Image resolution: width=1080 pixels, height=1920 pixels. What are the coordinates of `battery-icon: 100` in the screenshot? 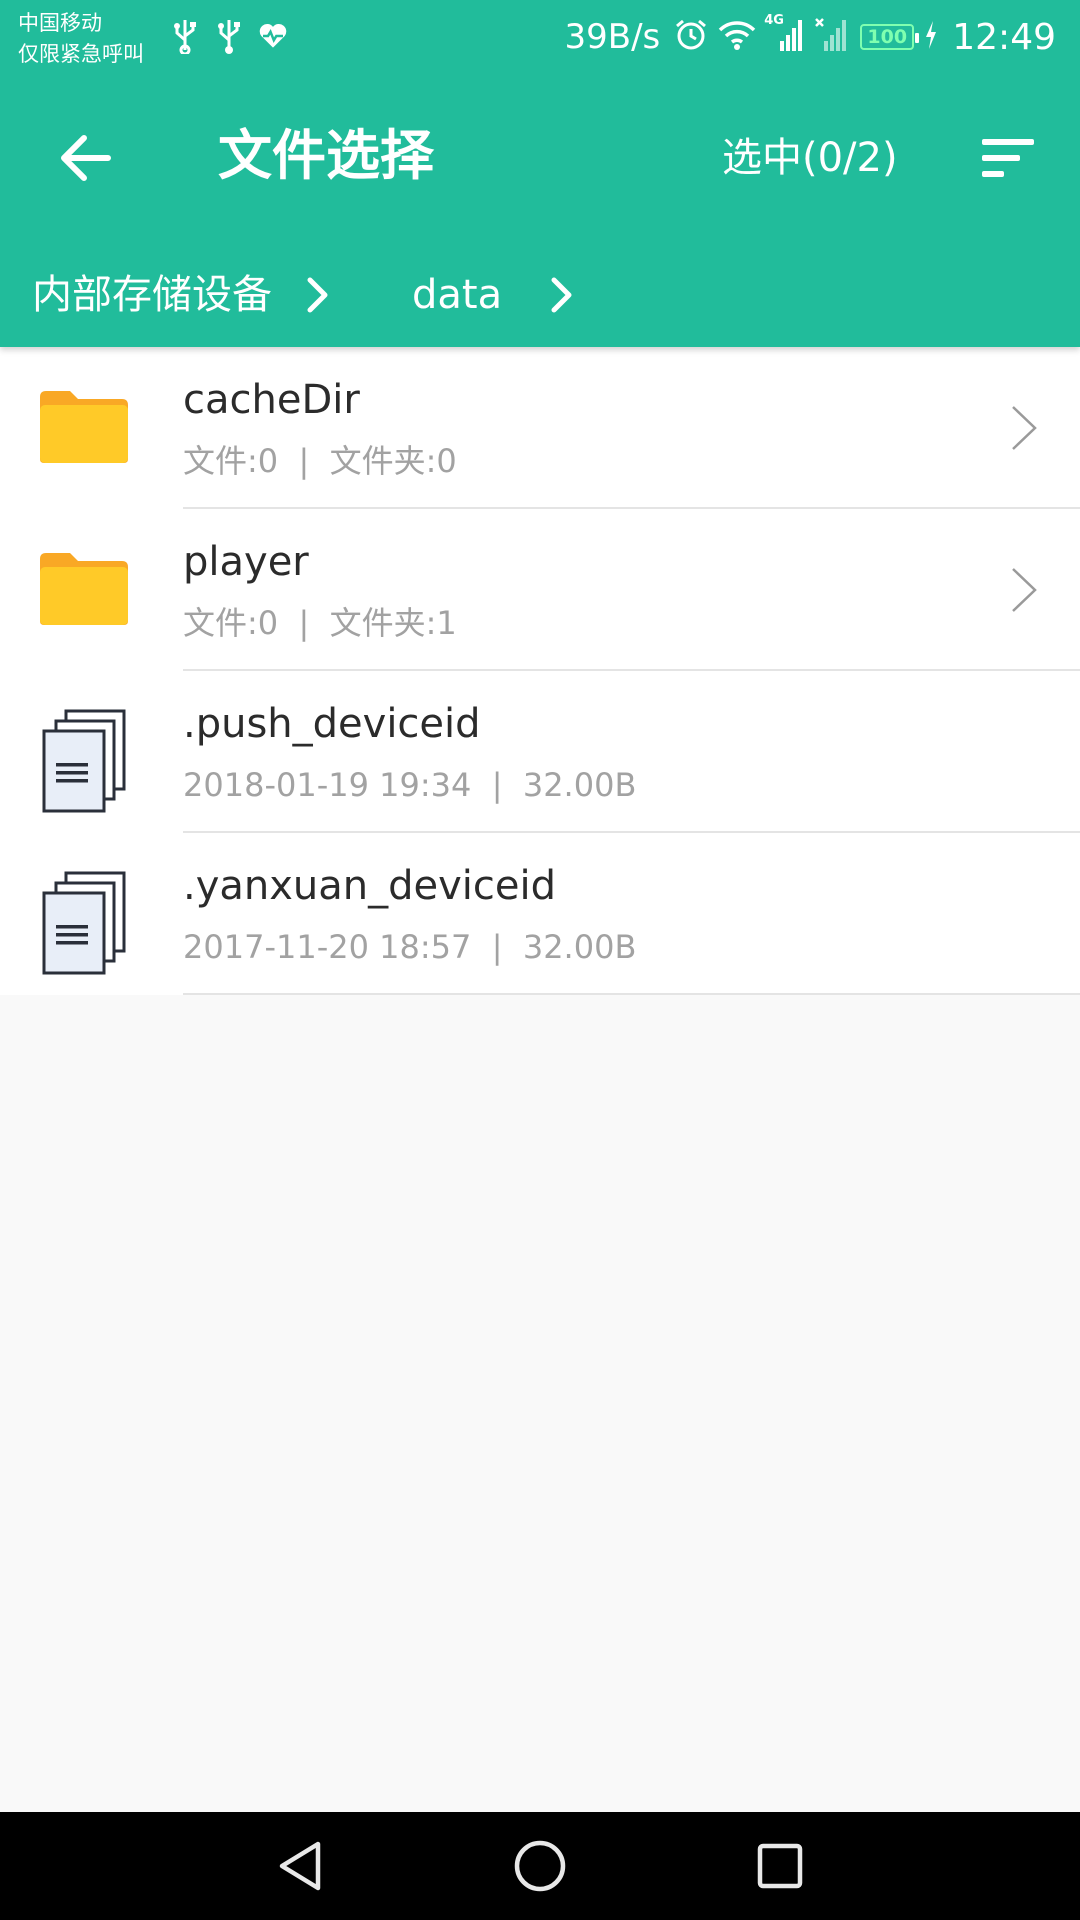 It's located at (890, 37).